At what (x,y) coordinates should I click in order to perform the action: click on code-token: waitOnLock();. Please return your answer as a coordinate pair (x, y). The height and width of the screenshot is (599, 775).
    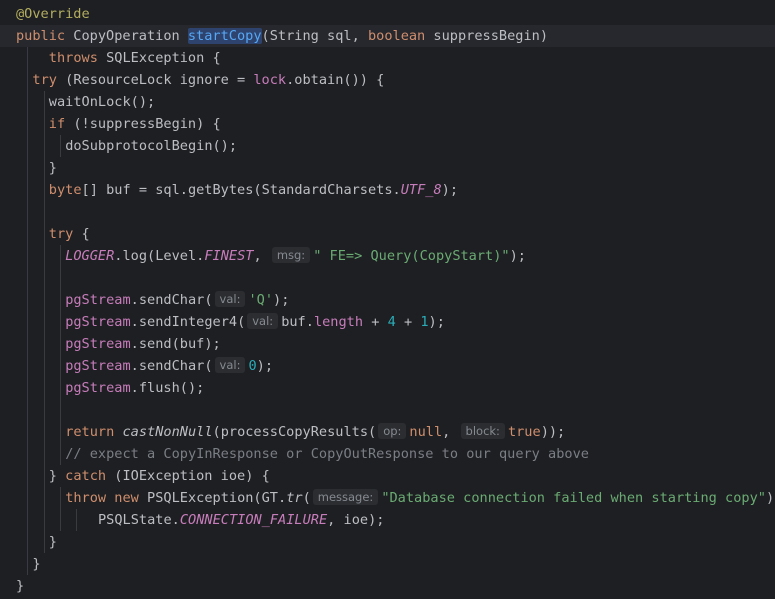
    Looking at the image, I should click on (102, 102).